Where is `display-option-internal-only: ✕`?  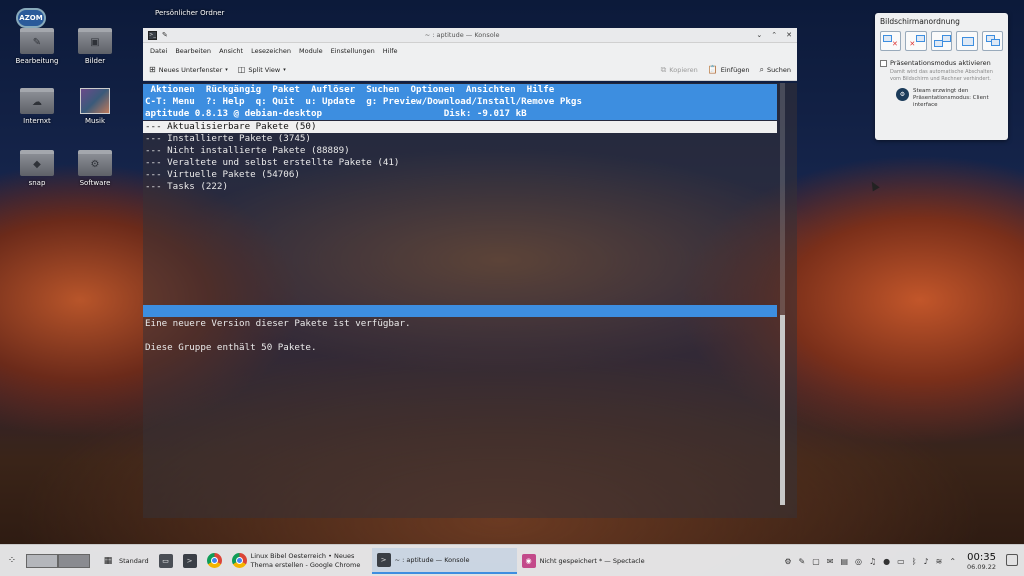
display-option-internal-only: ✕ is located at coordinates (916, 41).